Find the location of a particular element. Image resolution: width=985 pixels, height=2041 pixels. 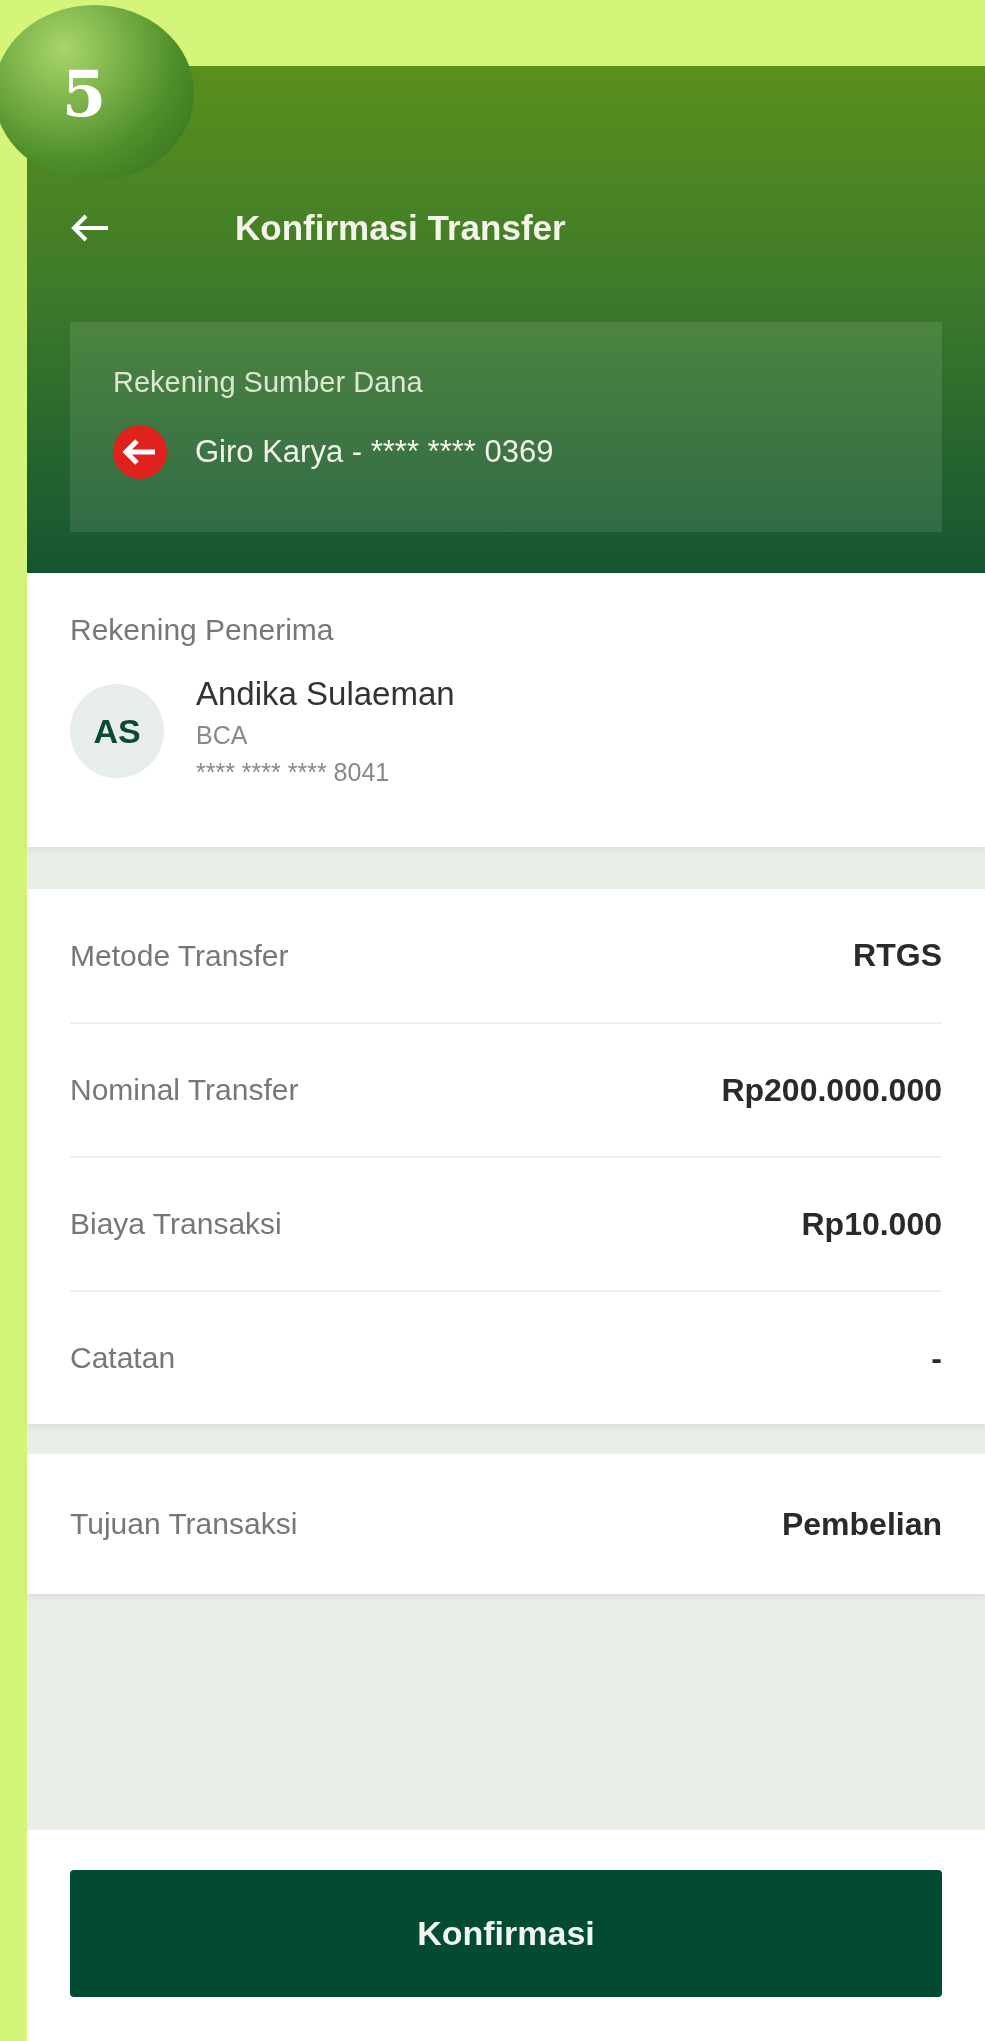

detail-value: RTGS is located at coordinates (897, 955).